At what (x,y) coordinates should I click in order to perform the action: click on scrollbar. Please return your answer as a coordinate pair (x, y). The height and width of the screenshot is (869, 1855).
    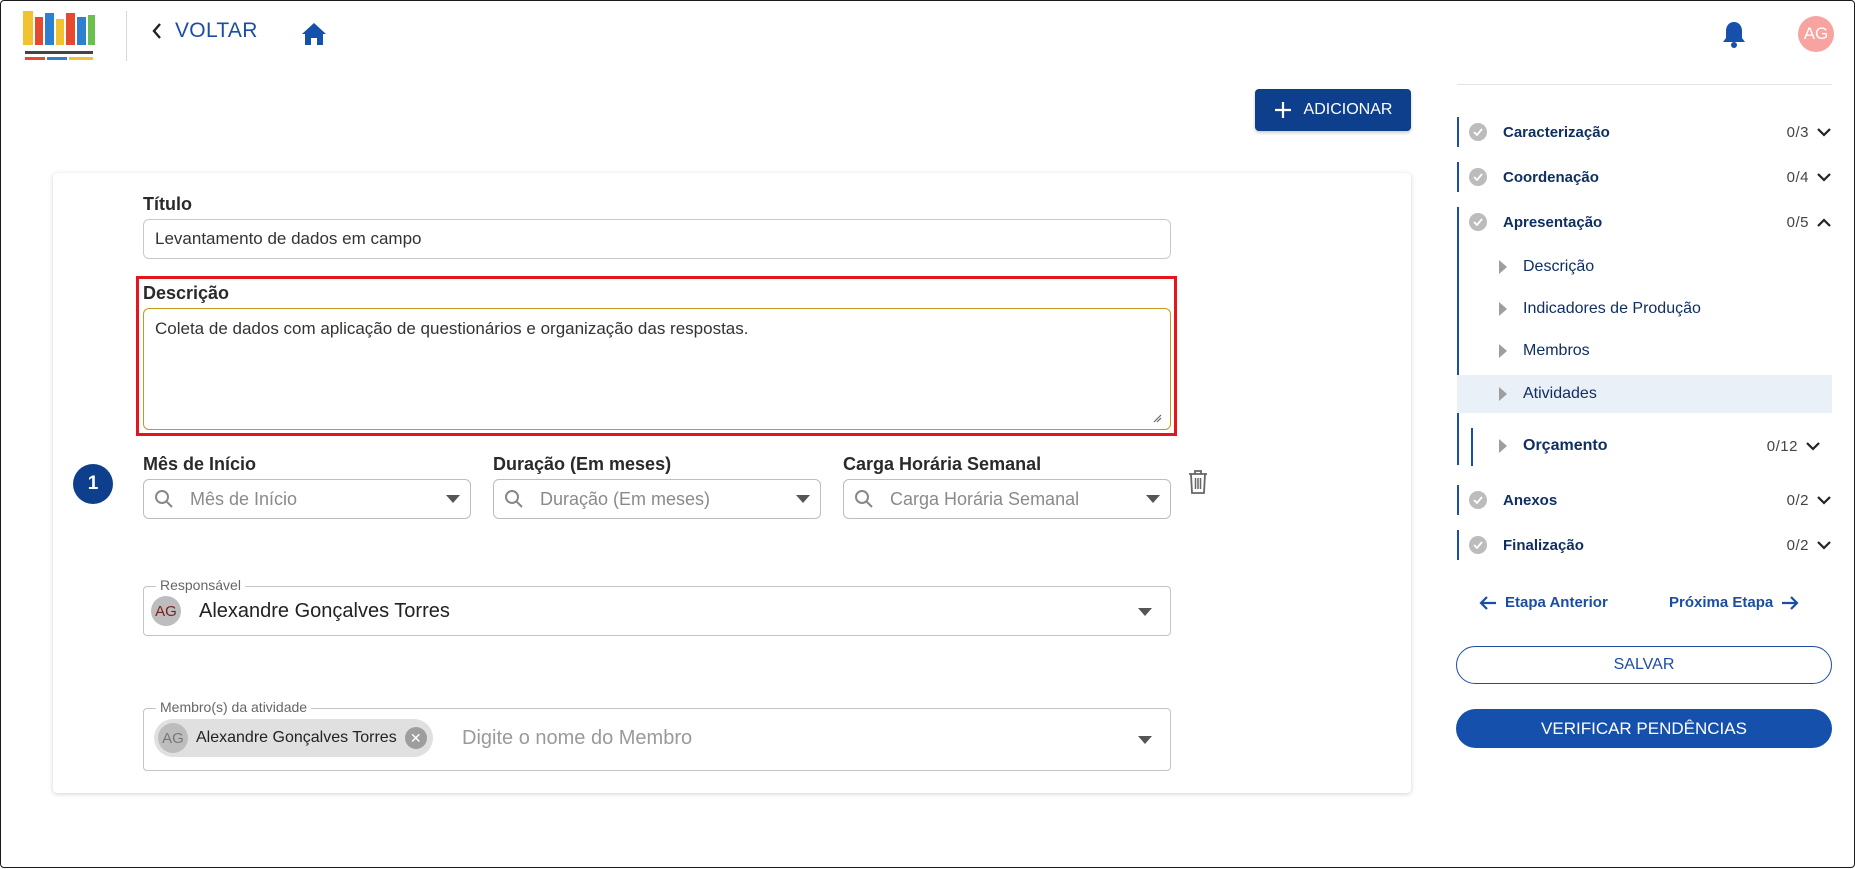
    Looking at the image, I should click on (1851, 435).